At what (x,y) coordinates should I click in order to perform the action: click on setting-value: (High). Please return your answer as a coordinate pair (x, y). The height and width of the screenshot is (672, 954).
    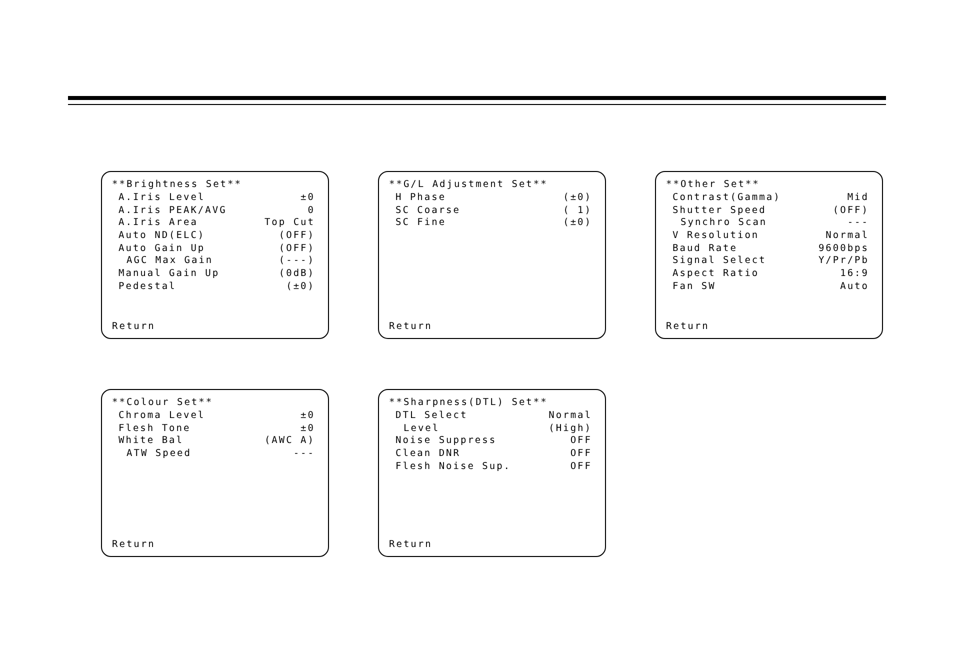
    Looking at the image, I should click on (570, 429).